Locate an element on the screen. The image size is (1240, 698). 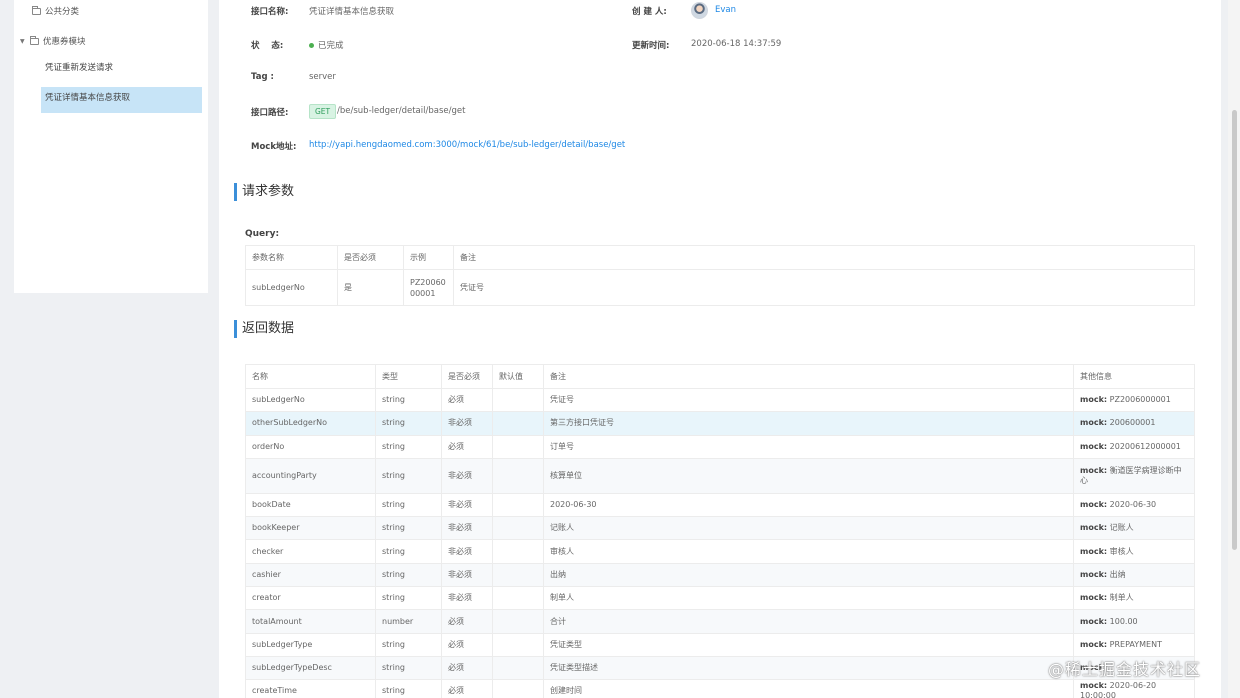
table-header-row: 参数名称 是否必须 示例 备注 is located at coordinates (720, 257).